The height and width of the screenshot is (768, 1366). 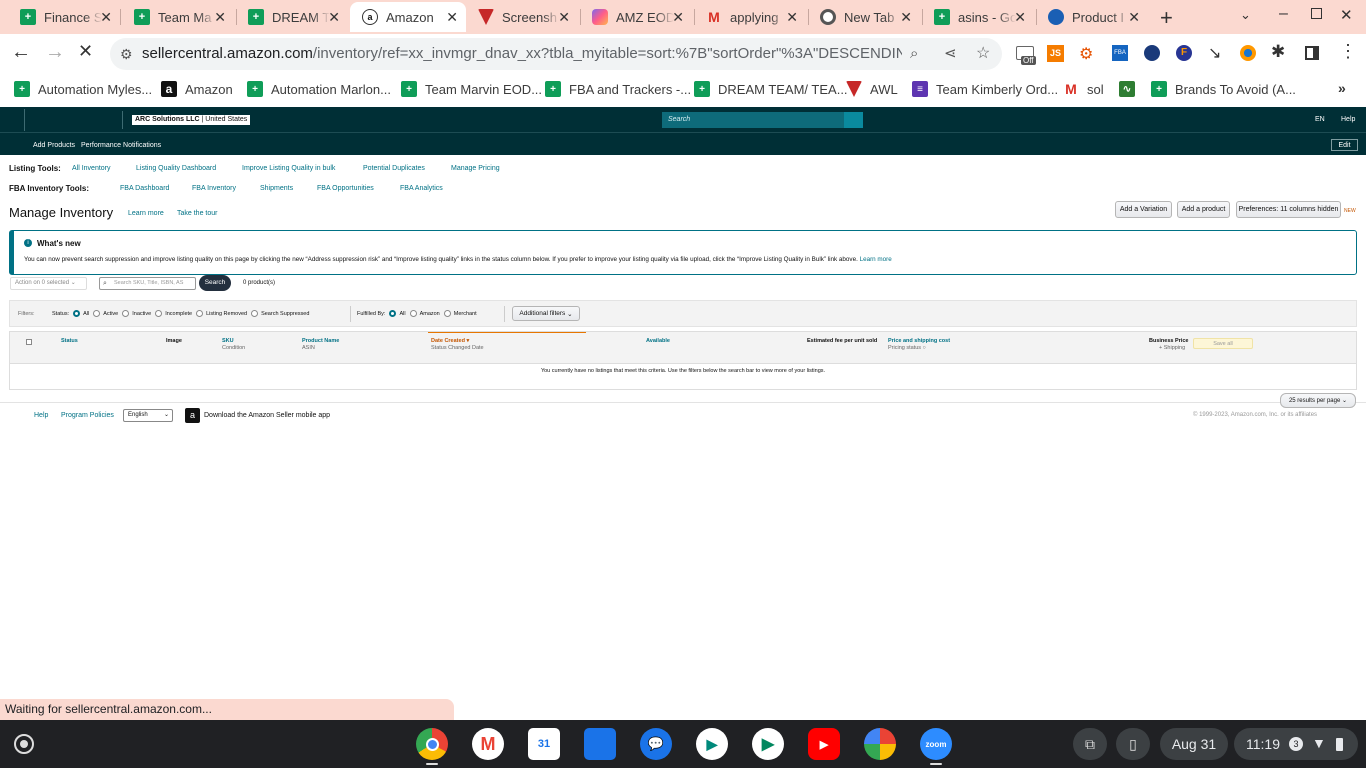 What do you see at coordinates (413, 313) in the screenshot?
I see `fulfilled-radio-amazon` at bounding box center [413, 313].